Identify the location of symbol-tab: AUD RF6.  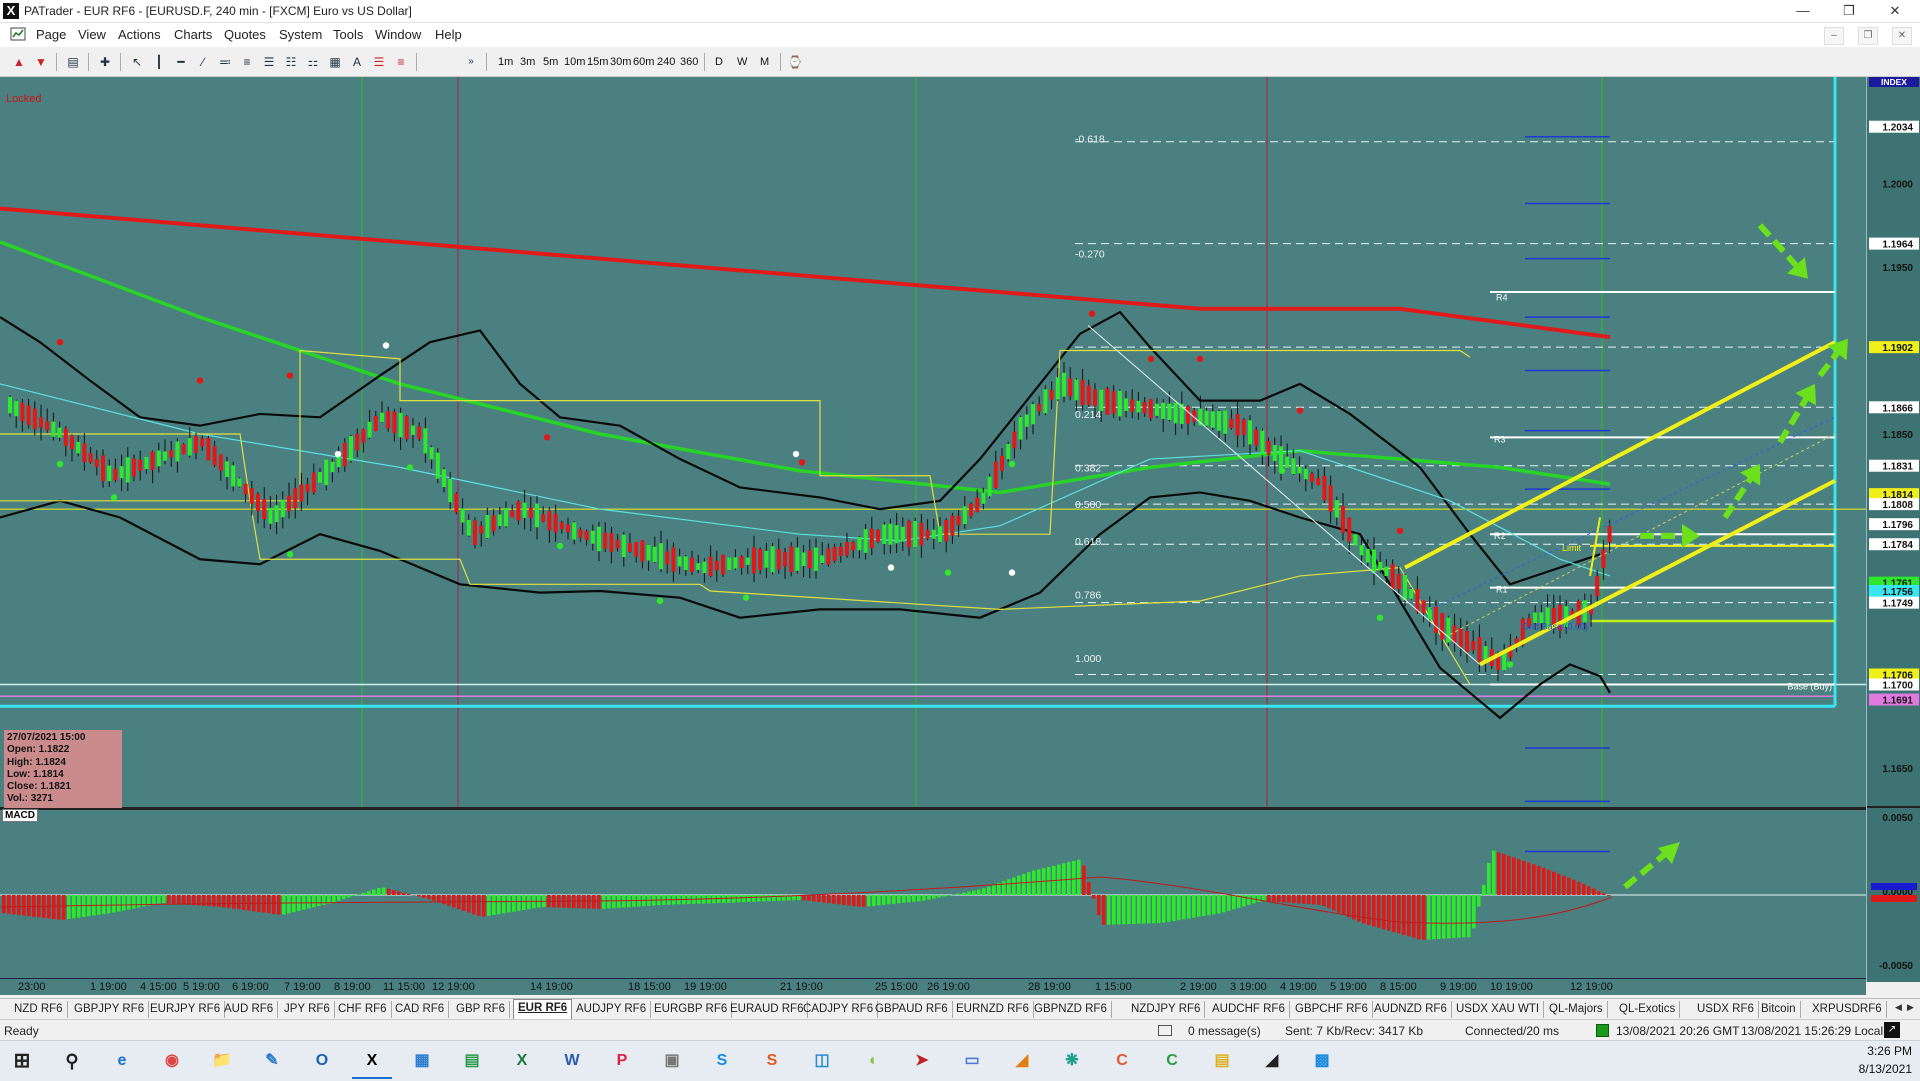
(249, 1009).